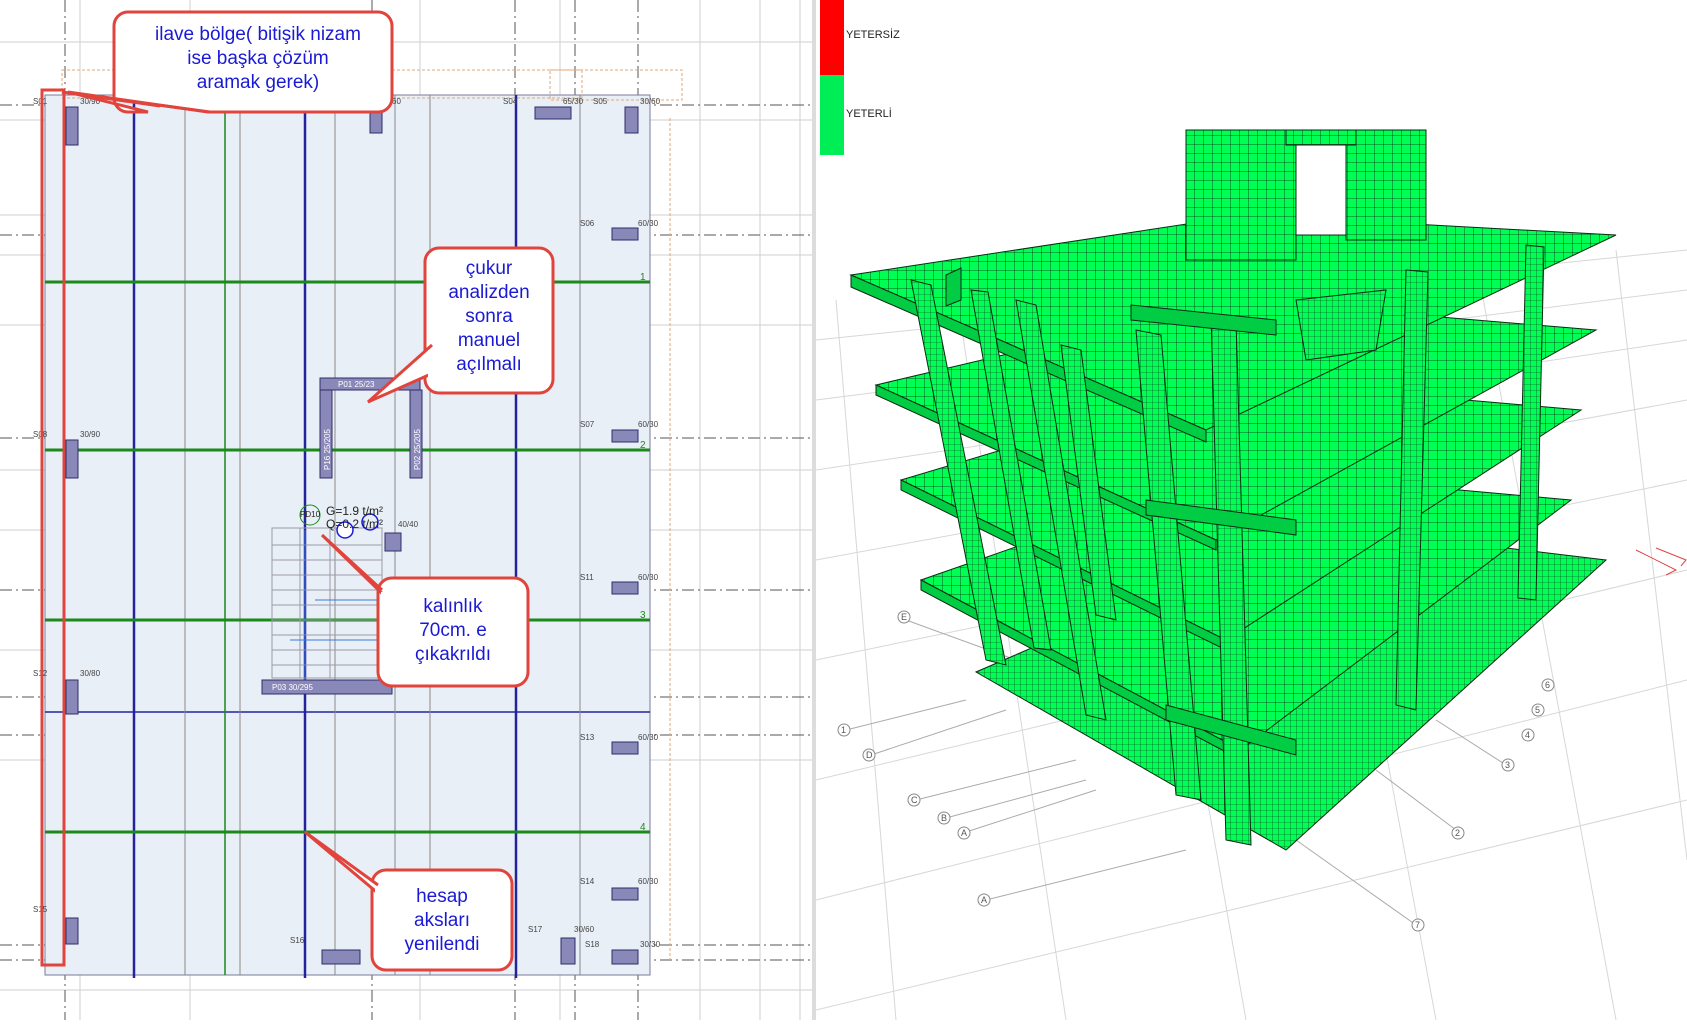  Describe the element at coordinates (573, 101) in the screenshot. I see `svg-text: 65/30` at that location.